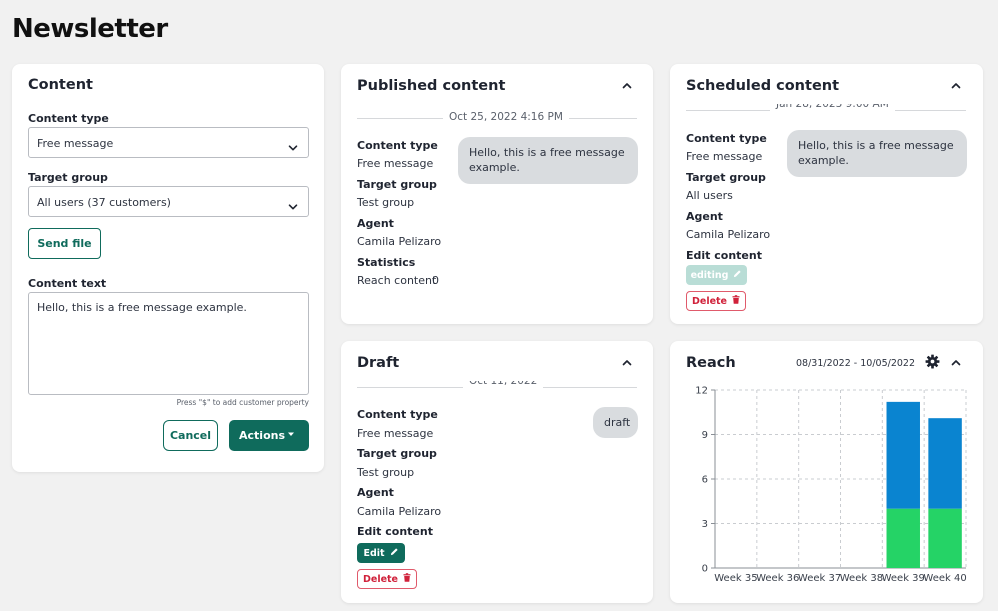 This screenshot has height=611, width=998. I want to click on y-tick-label: 3, so click(705, 524).